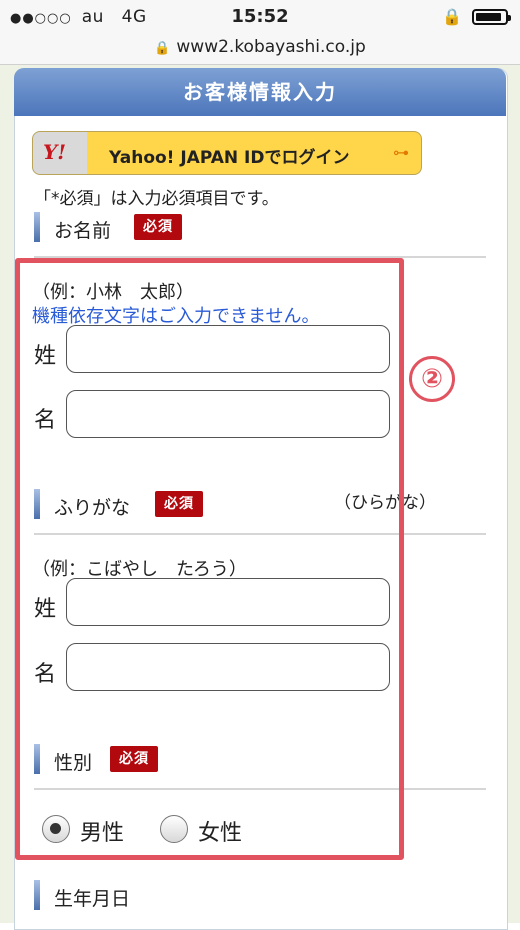 This screenshot has height=930, width=520. I want to click on required-badge: 必須, so click(158, 227).